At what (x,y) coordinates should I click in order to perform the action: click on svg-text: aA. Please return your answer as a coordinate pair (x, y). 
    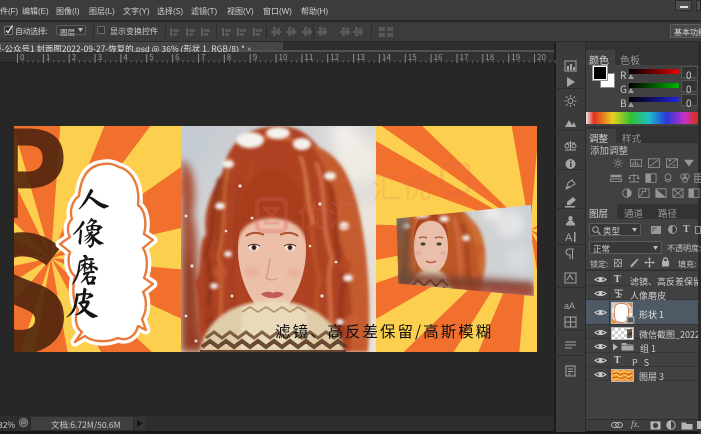
    Looking at the image, I should click on (569, 306).